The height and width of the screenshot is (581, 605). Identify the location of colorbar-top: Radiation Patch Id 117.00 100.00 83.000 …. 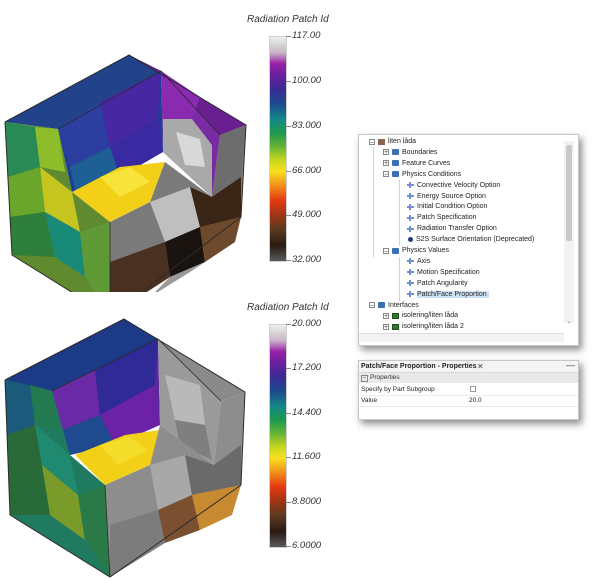
(300, 142).